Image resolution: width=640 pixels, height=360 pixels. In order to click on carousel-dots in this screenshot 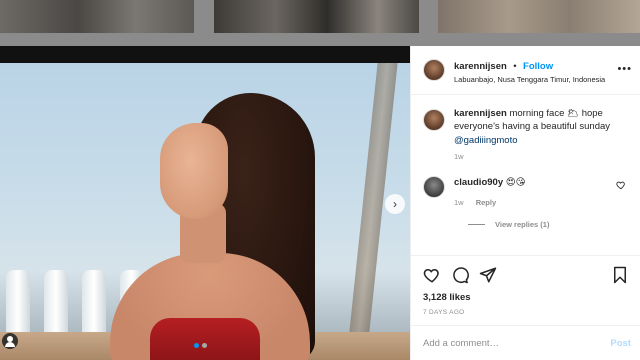, I will do `click(200, 345)`.